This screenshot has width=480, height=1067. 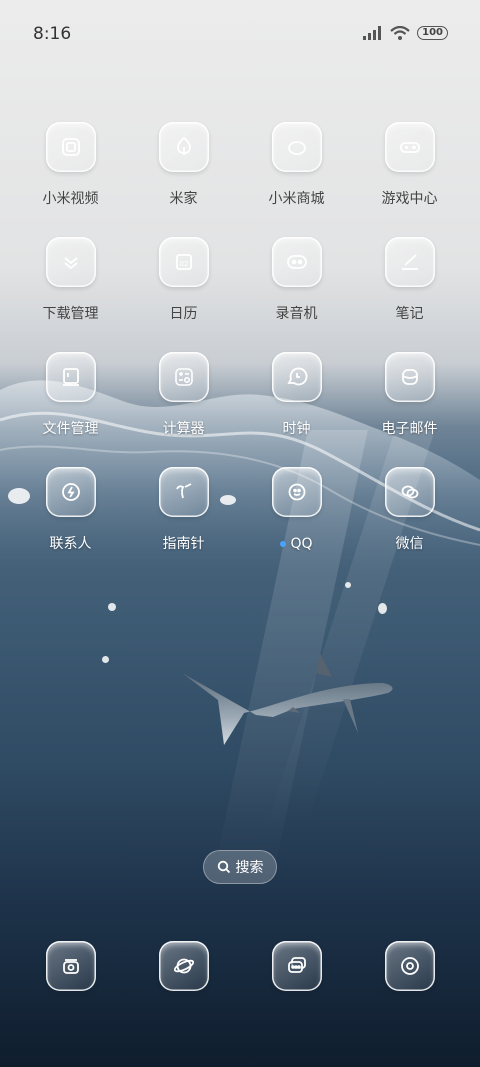 I want to click on app-mijia: 米家, so click(x=183, y=165).